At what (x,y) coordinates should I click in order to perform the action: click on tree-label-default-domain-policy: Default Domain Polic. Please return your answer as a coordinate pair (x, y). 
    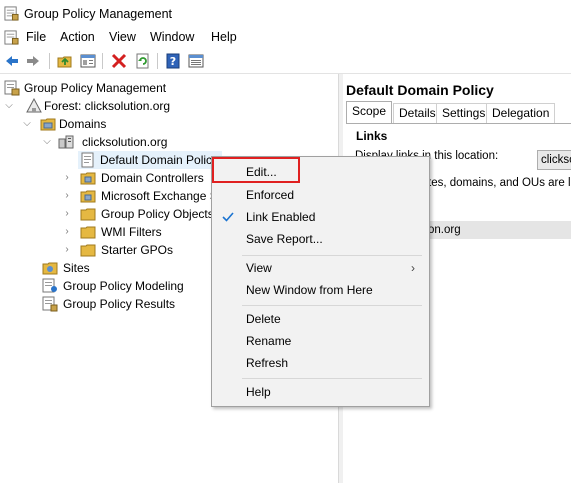
    Looking at the image, I should click on (156, 160).